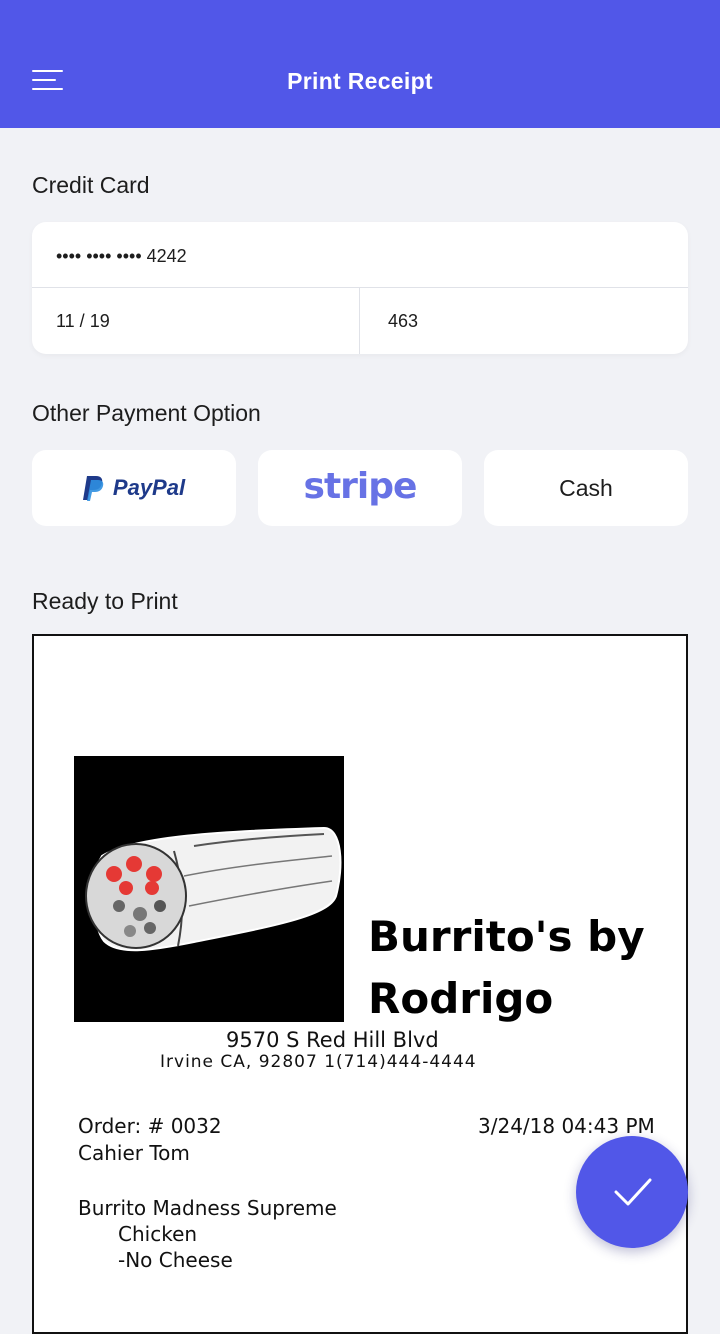 This screenshot has height=1334, width=720. Describe the element at coordinates (105, 601) in the screenshot. I see `ready-to-print-label: Ready to Print` at that location.